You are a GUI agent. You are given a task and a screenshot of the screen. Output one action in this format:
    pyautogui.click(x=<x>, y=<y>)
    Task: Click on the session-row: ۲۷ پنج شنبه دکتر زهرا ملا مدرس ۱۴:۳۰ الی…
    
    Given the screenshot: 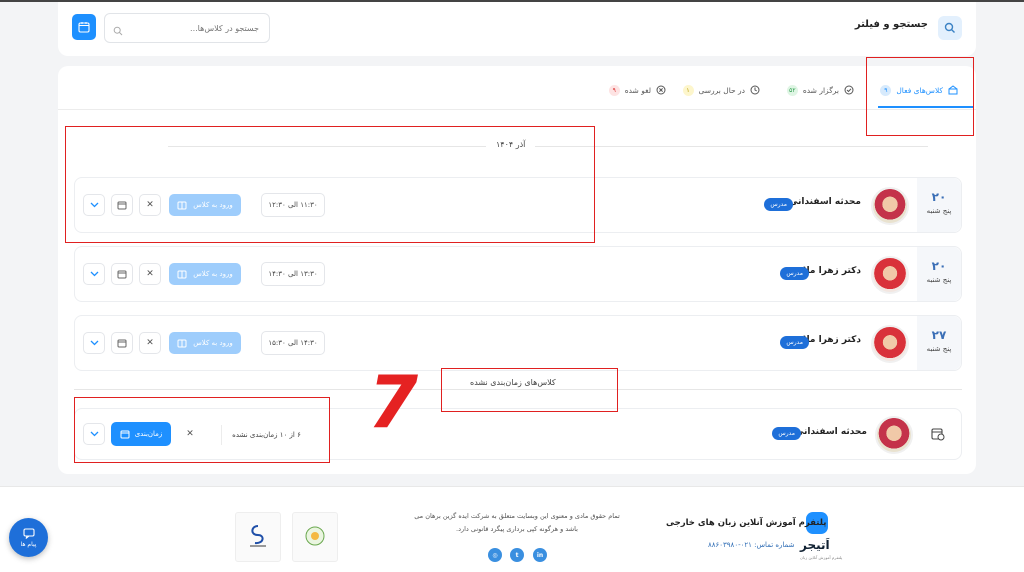 What is the action you would take?
    pyautogui.click(x=518, y=343)
    